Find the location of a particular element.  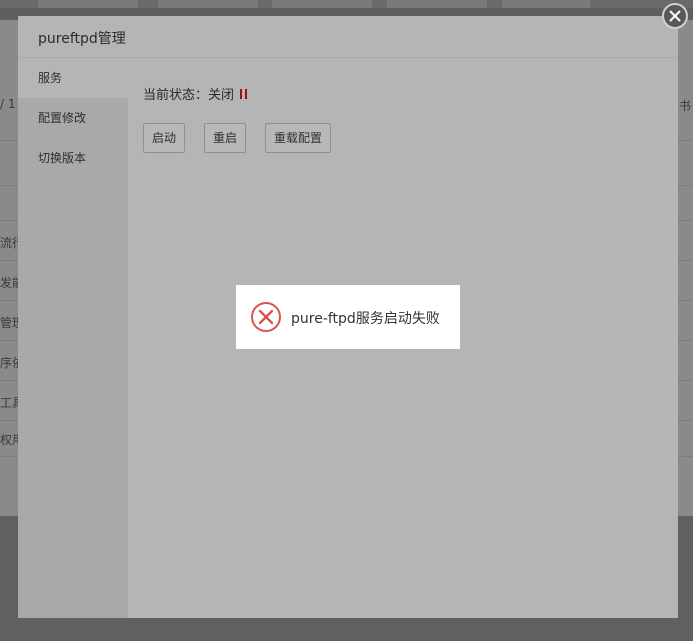

sidebar-item-version: 切换版本 is located at coordinates (73, 158).